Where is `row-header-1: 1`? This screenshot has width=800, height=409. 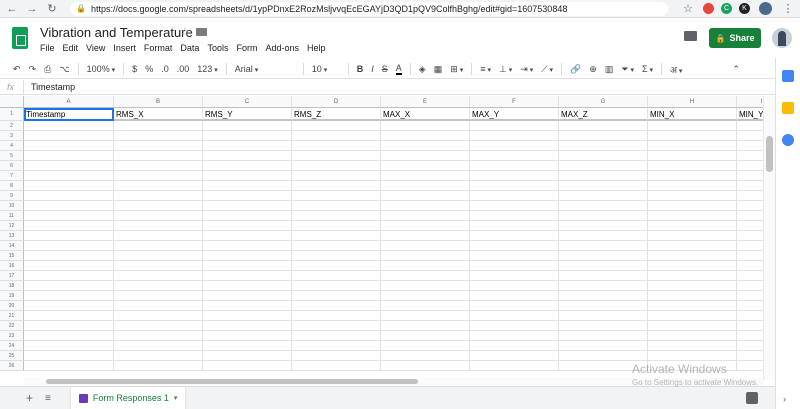 row-header-1: 1 is located at coordinates (12, 114).